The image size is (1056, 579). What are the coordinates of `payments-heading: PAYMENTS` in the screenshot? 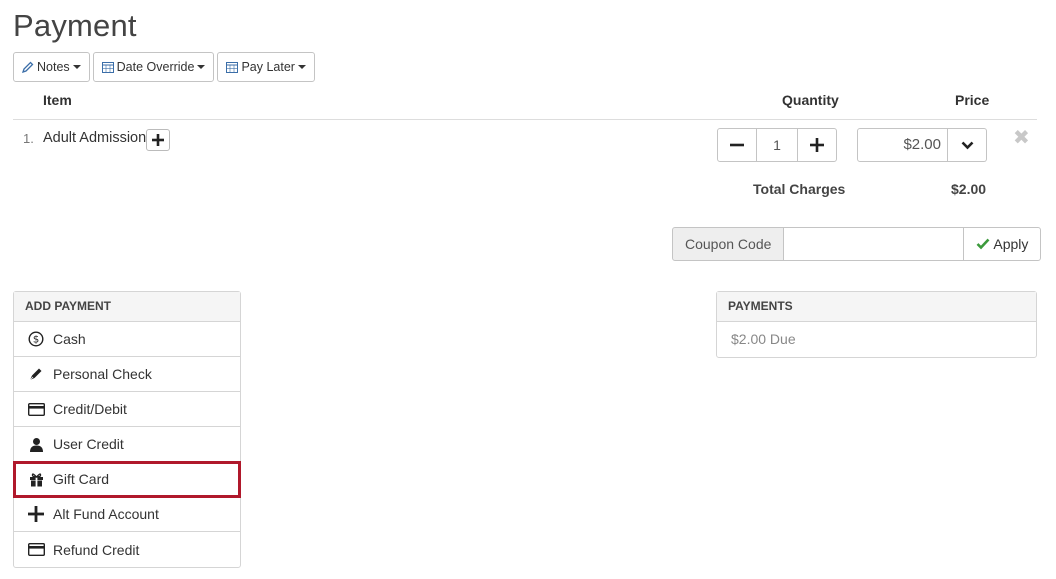 It's located at (876, 307).